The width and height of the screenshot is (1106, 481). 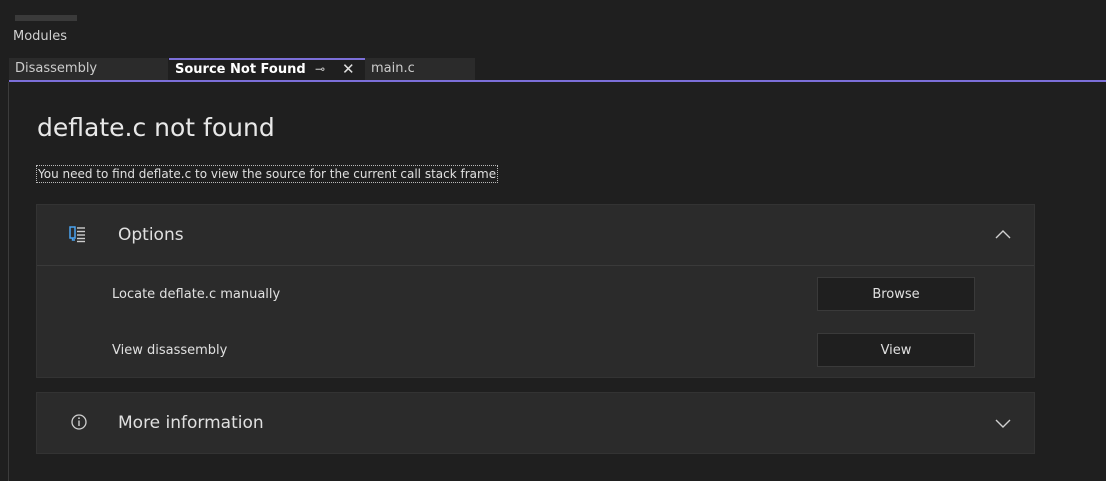 I want to click on tab-label: Disassembly, so click(x=56, y=68).